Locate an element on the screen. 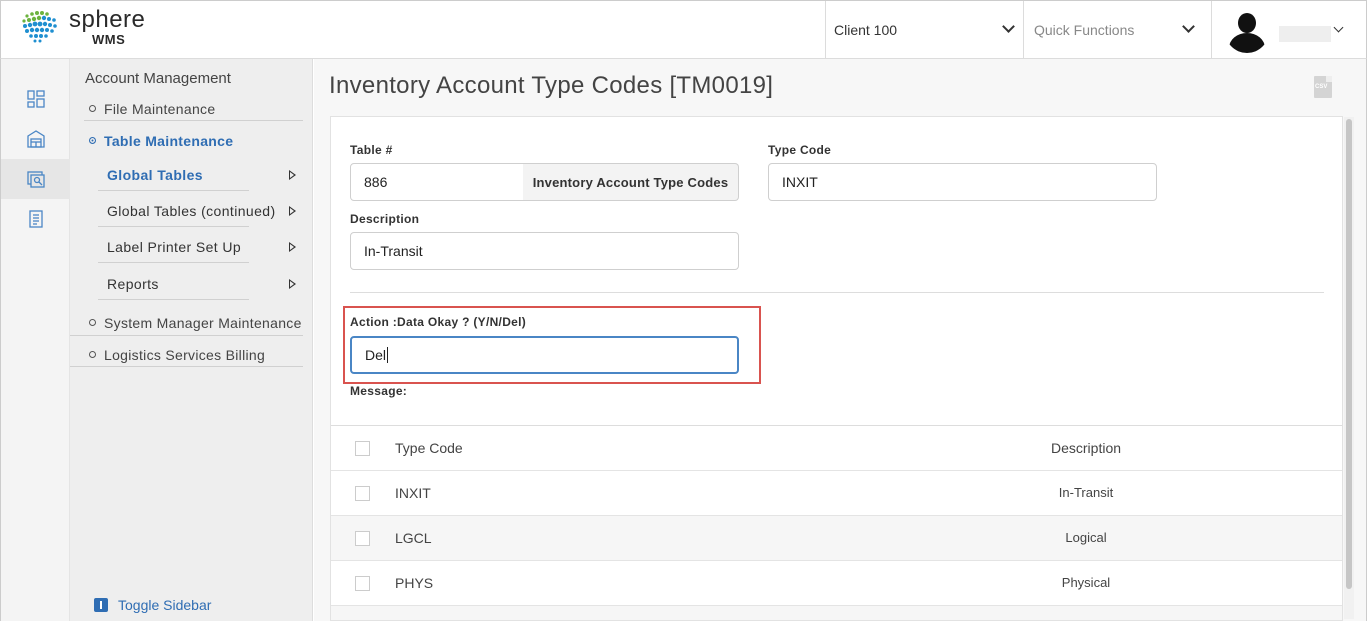 The image size is (1367, 621). table-name-addon: Inventory Account Type Codes is located at coordinates (631, 182).